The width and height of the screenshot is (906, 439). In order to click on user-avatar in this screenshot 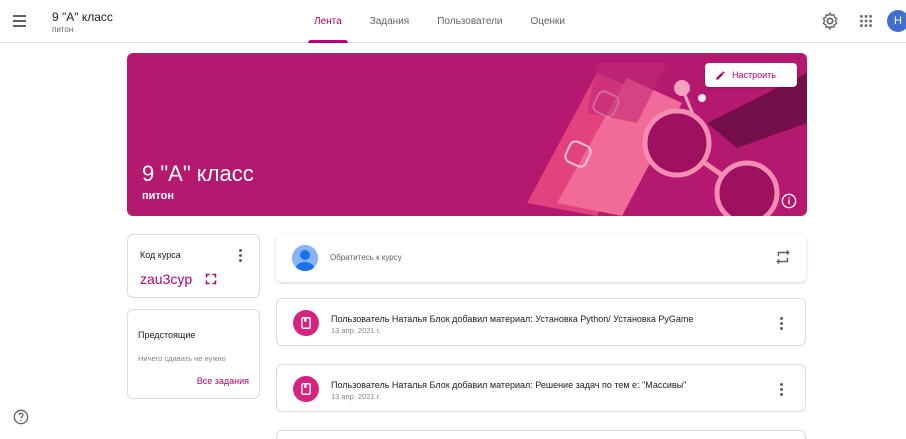, I will do `click(305, 258)`.